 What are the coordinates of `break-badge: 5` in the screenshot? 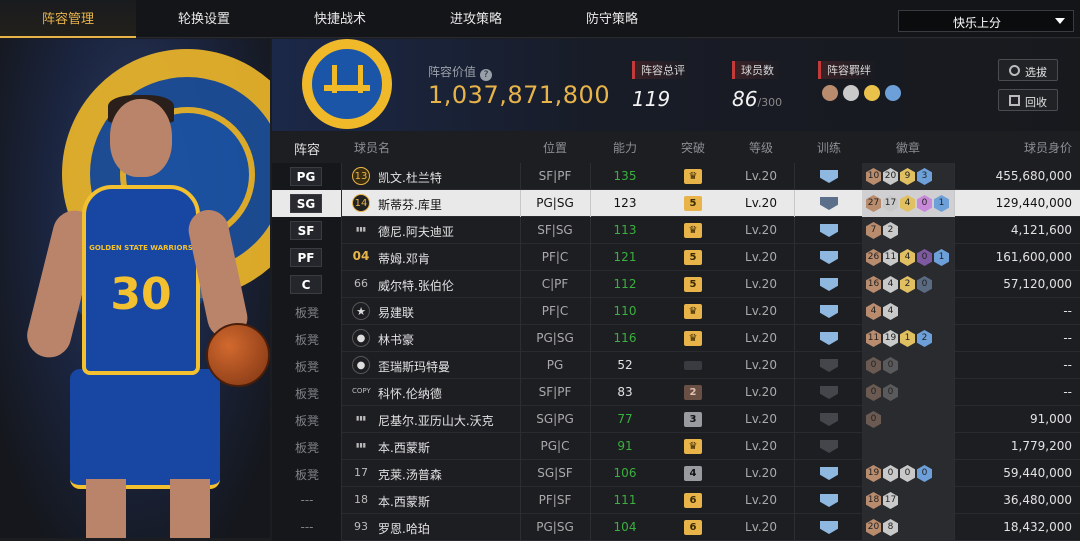 It's located at (693, 257).